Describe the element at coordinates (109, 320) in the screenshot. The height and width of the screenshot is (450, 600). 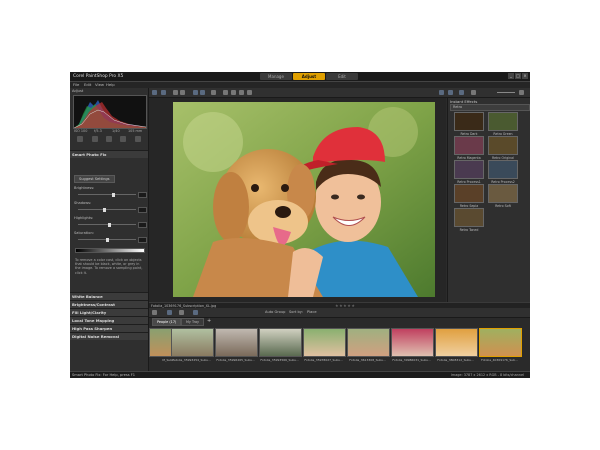
I see `local-tone-mapping-header: Local Tone Mapping` at that location.